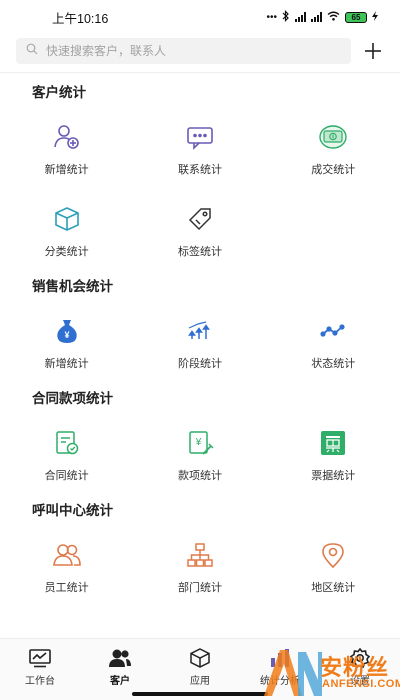 This screenshot has height=700, width=400. What do you see at coordinates (200, 669) in the screenshot?
I see `nav-item-apps: 应用` at bounding box center [200, 669].